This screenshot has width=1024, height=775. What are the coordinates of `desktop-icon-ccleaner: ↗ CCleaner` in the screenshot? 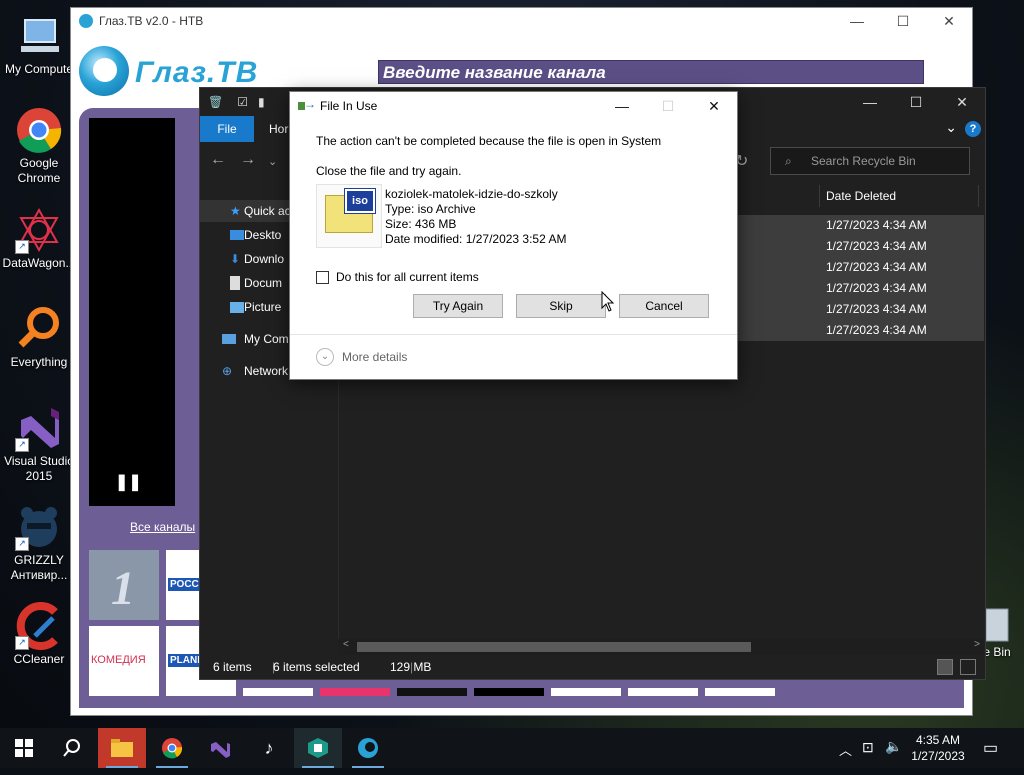 It's located at (39, 634).